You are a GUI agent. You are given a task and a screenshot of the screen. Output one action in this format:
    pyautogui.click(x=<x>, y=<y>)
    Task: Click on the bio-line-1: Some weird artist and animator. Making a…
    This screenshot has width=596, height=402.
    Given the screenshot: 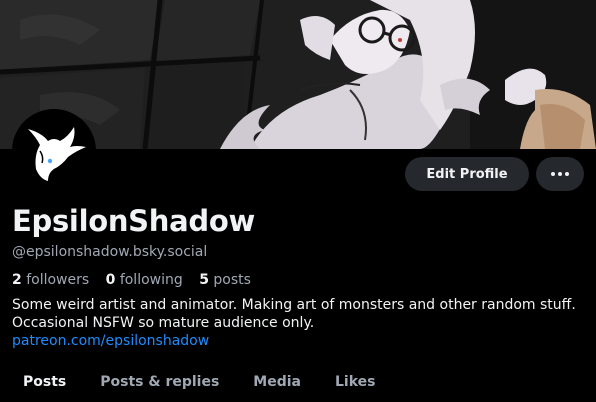 What is the action you would take?
    pyautogui.click(x=294, y=305)
    